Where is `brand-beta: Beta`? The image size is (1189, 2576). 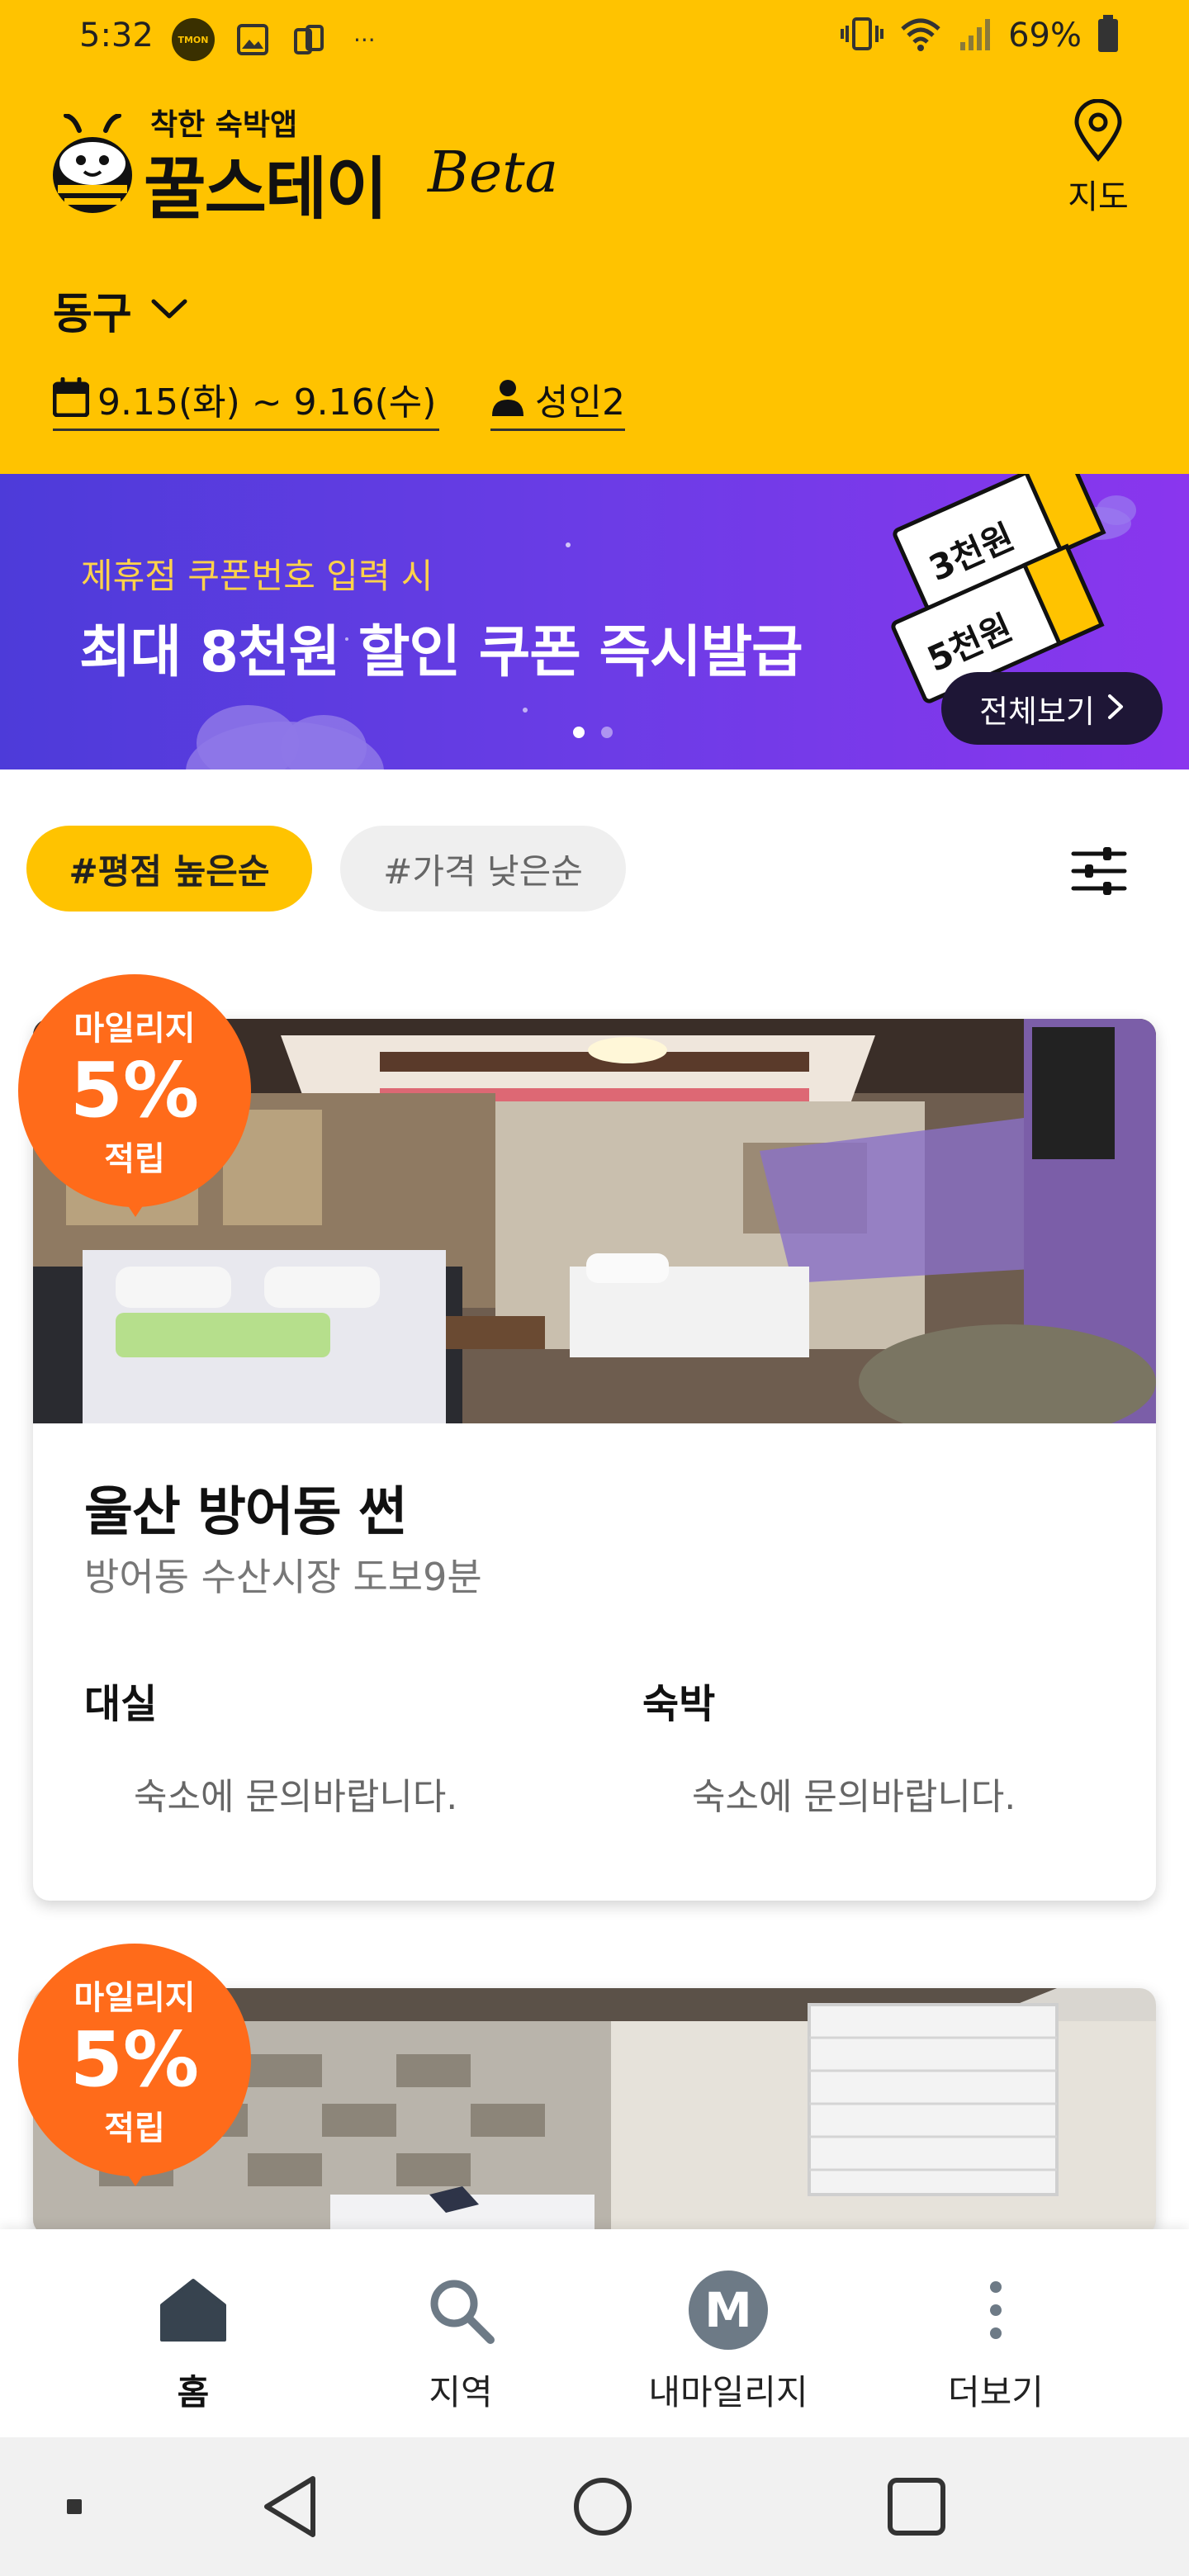
brand-beta: Beta is located at coordinates (493, 173).